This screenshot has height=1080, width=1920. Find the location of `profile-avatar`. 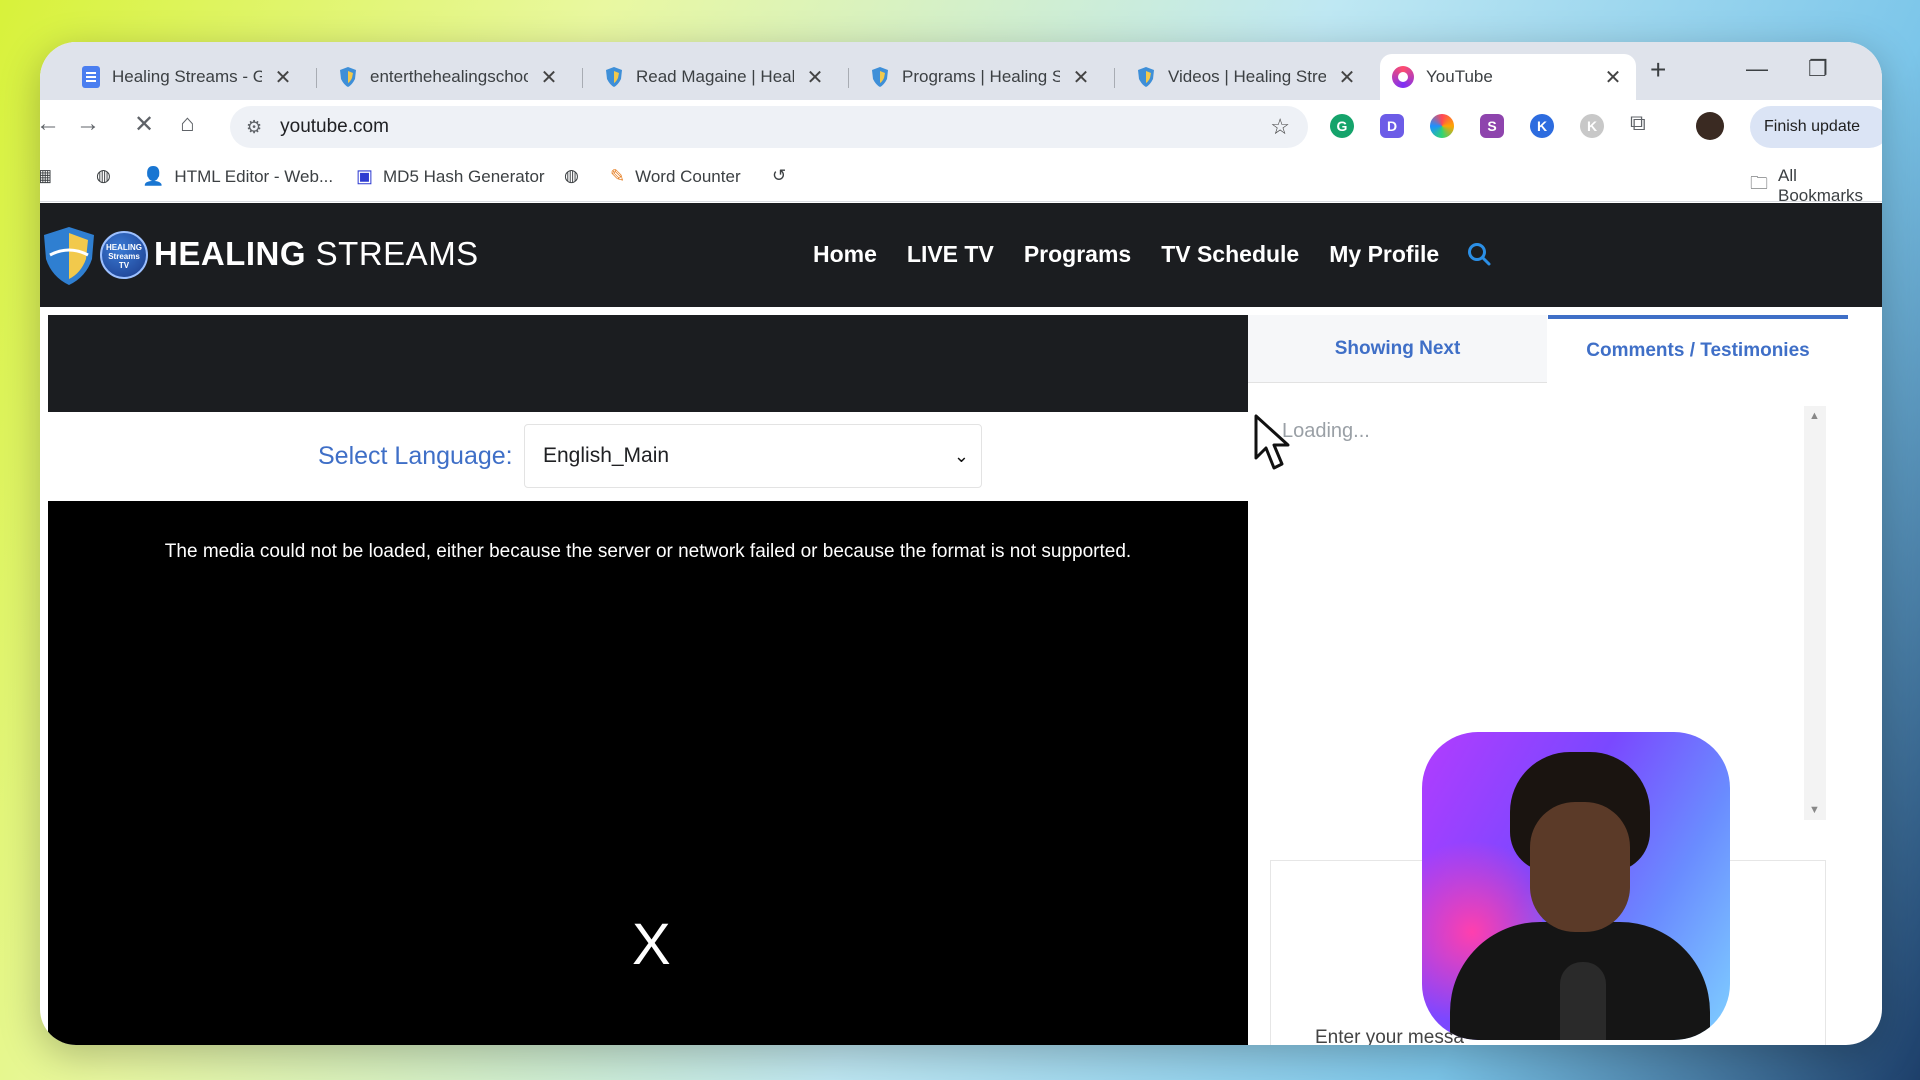

profile-avatar is located at coordinates (1710, 126).